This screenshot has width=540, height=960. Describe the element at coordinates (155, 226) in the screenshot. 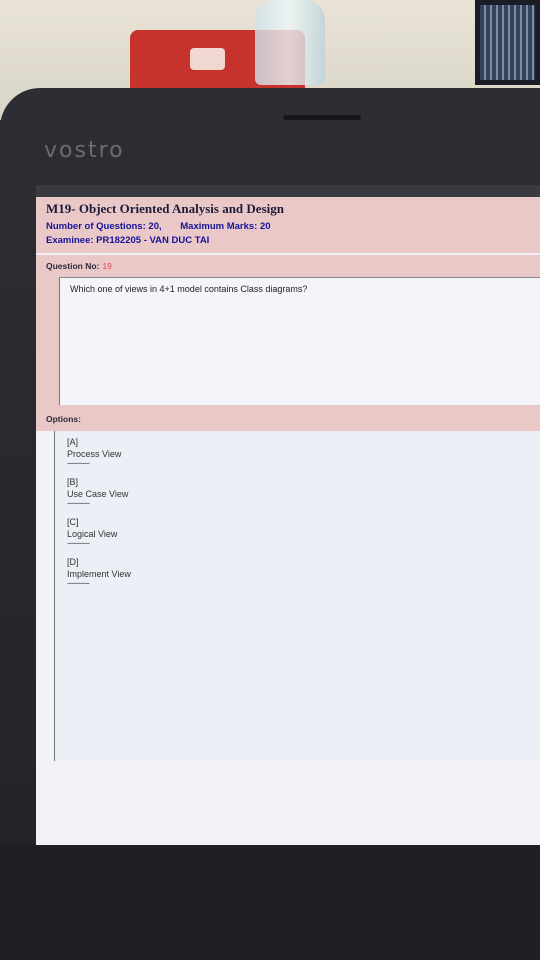

I see `questions-count-value: 20,` at that location.